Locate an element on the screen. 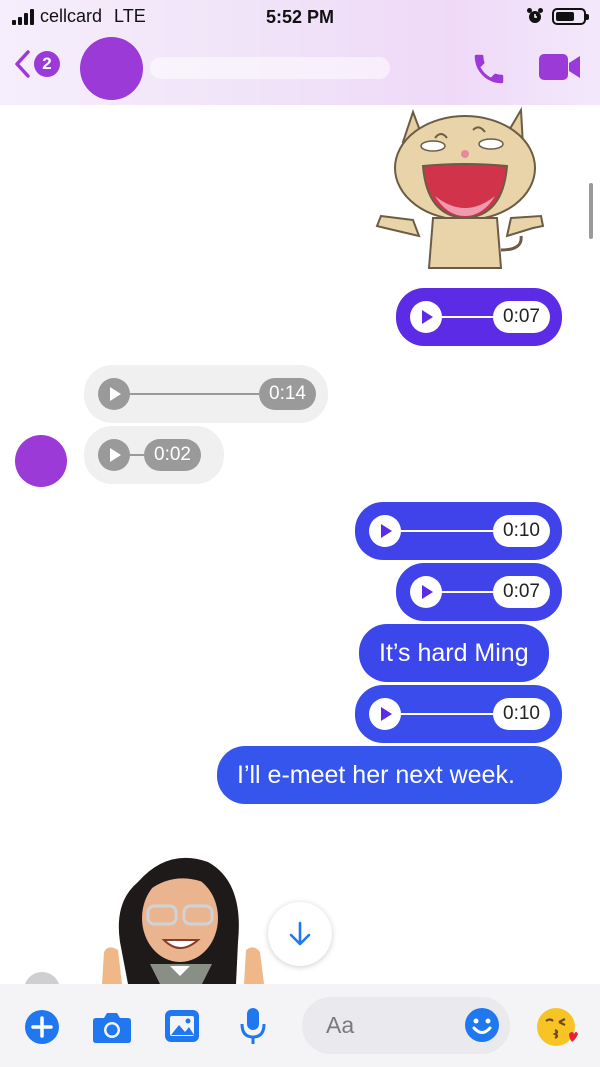  thumbs-up-memoji-sticker is located at coordinates (183, 920).